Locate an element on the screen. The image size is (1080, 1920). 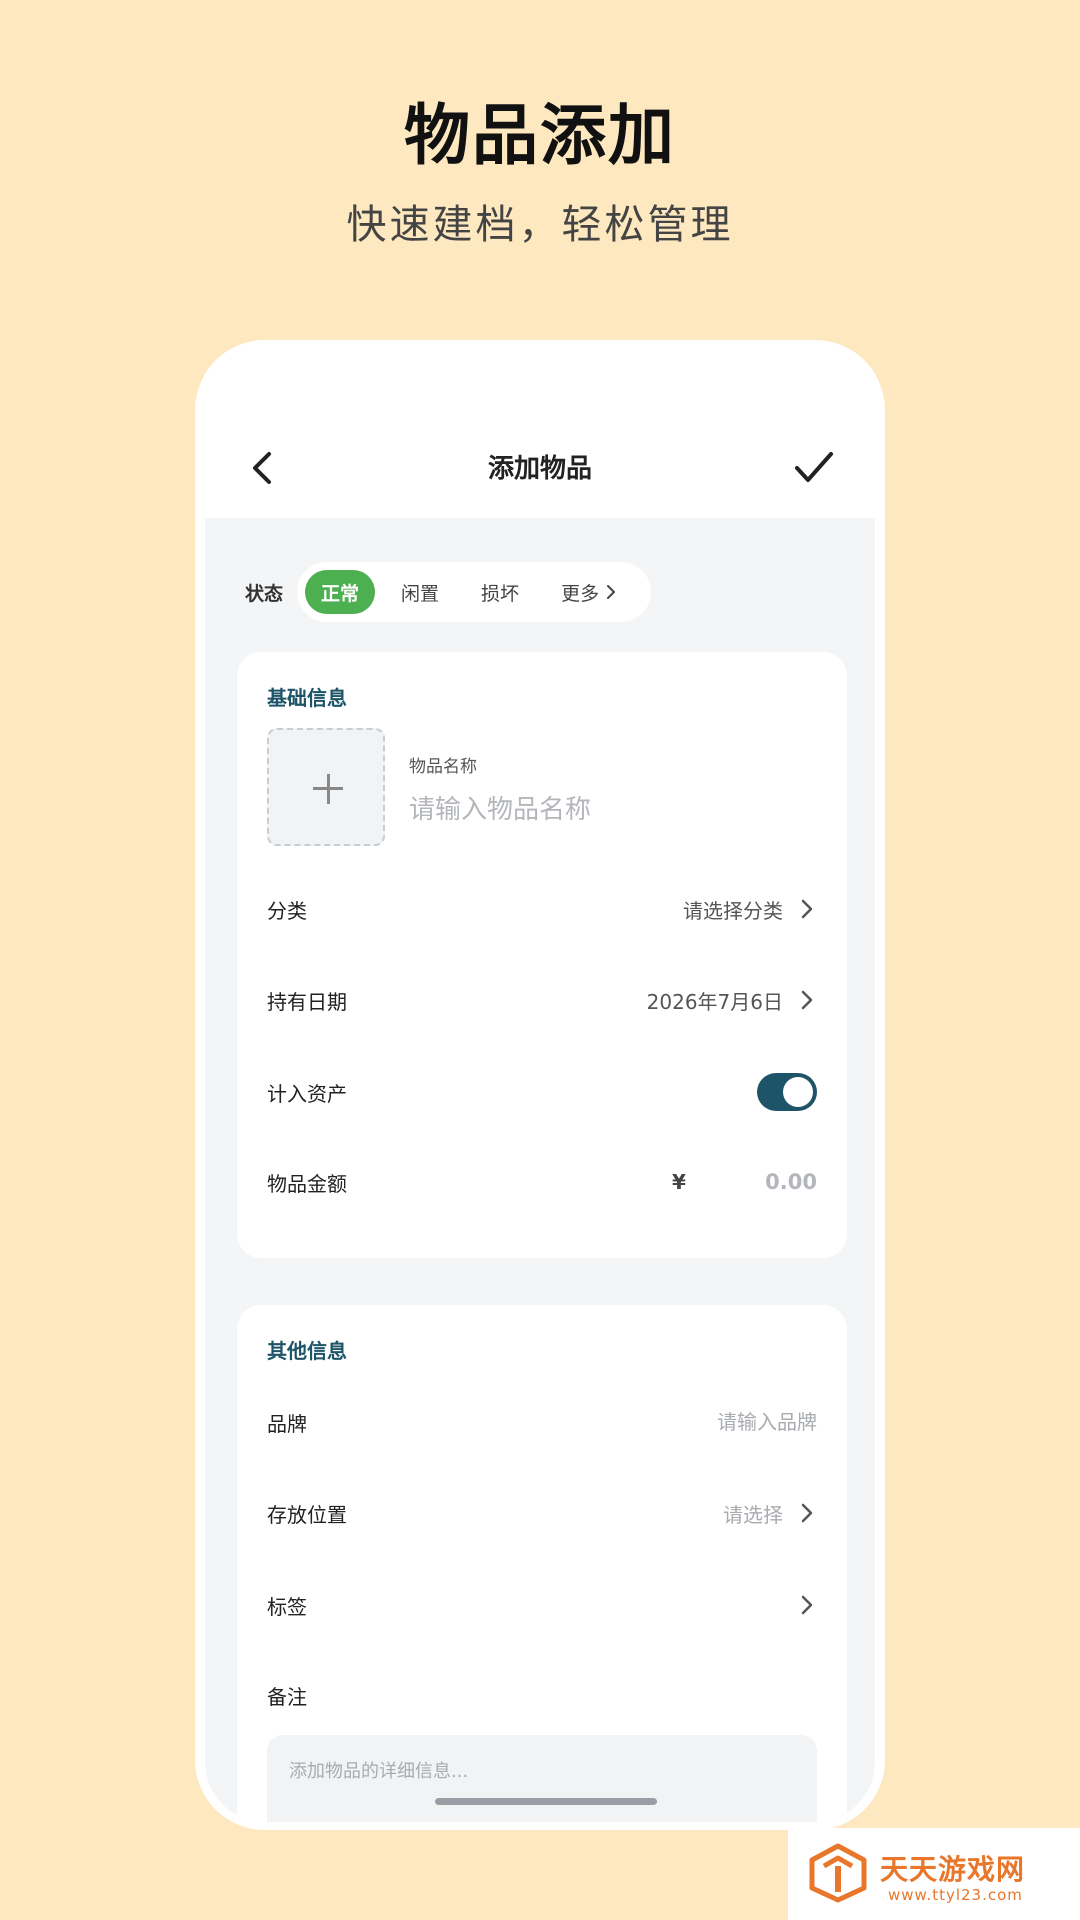
tags-label: 标签 is located at coordinates (287, 1606).